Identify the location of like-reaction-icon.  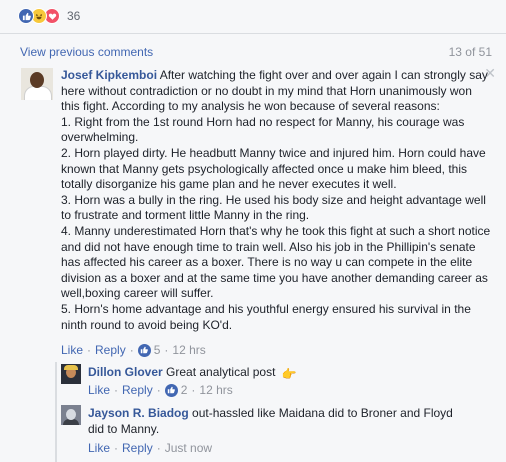
(26, 16).